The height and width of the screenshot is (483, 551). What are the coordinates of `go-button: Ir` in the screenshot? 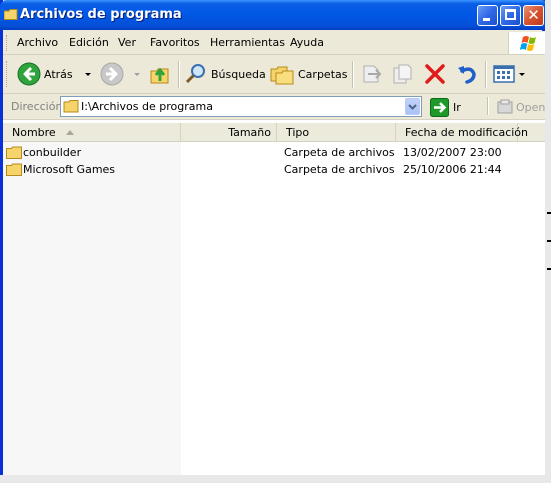 It's located at (445, 107).